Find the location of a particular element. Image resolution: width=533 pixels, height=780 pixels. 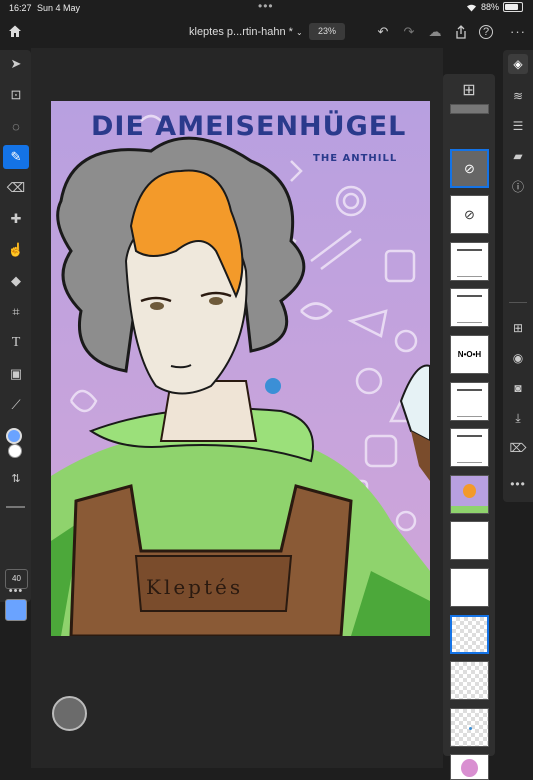

right-toolbar: ◈ ≋ ☰ ▰ ⓘ ⊞ ◉ ◙ ⤓ ⌦ ••• is located at coordinates (518, 276).